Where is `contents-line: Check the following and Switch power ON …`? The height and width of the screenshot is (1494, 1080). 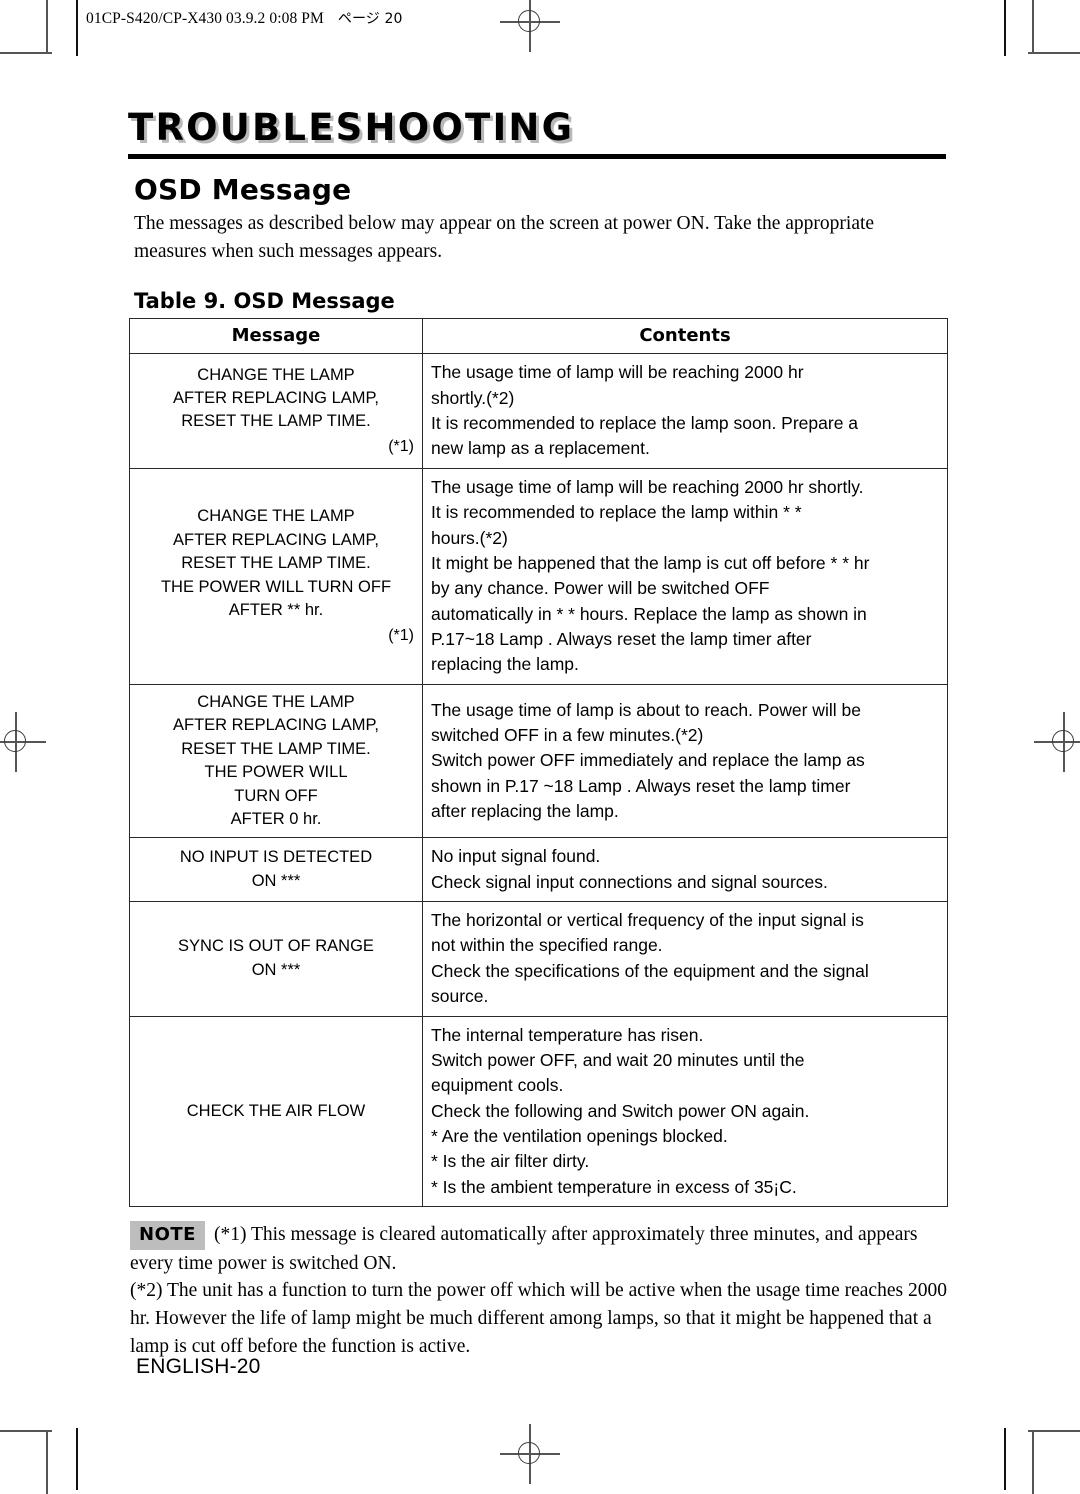
contents-line: Check the following and Switch power ON … is located at coordinates (620, 1110).